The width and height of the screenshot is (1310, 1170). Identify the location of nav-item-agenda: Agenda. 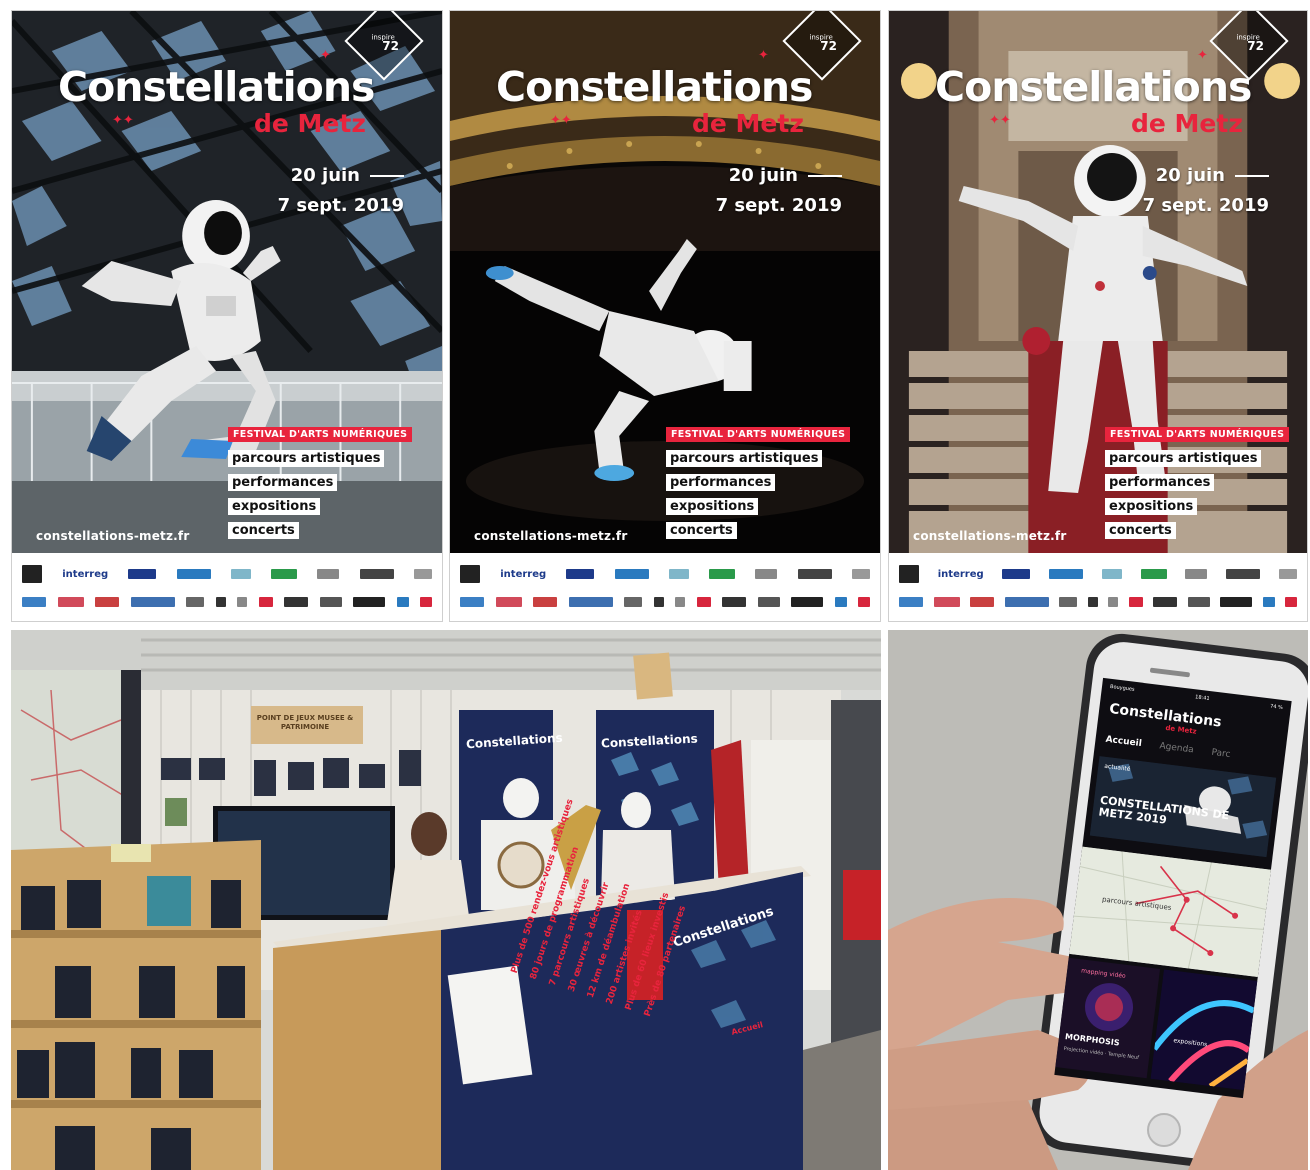
(1176, 748).